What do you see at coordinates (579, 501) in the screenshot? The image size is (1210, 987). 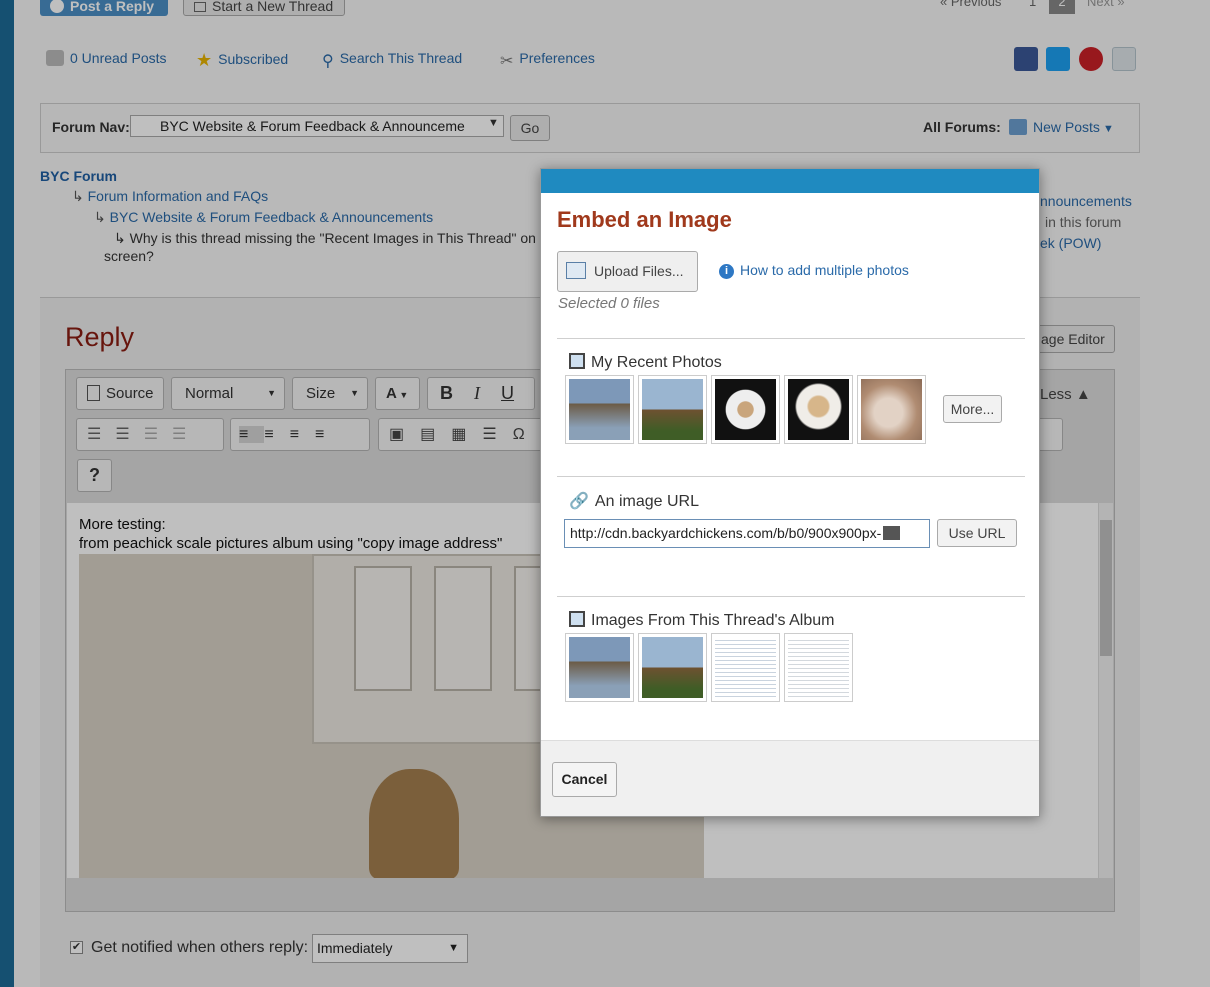 I see `link-icon: 🔗` at bounding box center [579, 501].